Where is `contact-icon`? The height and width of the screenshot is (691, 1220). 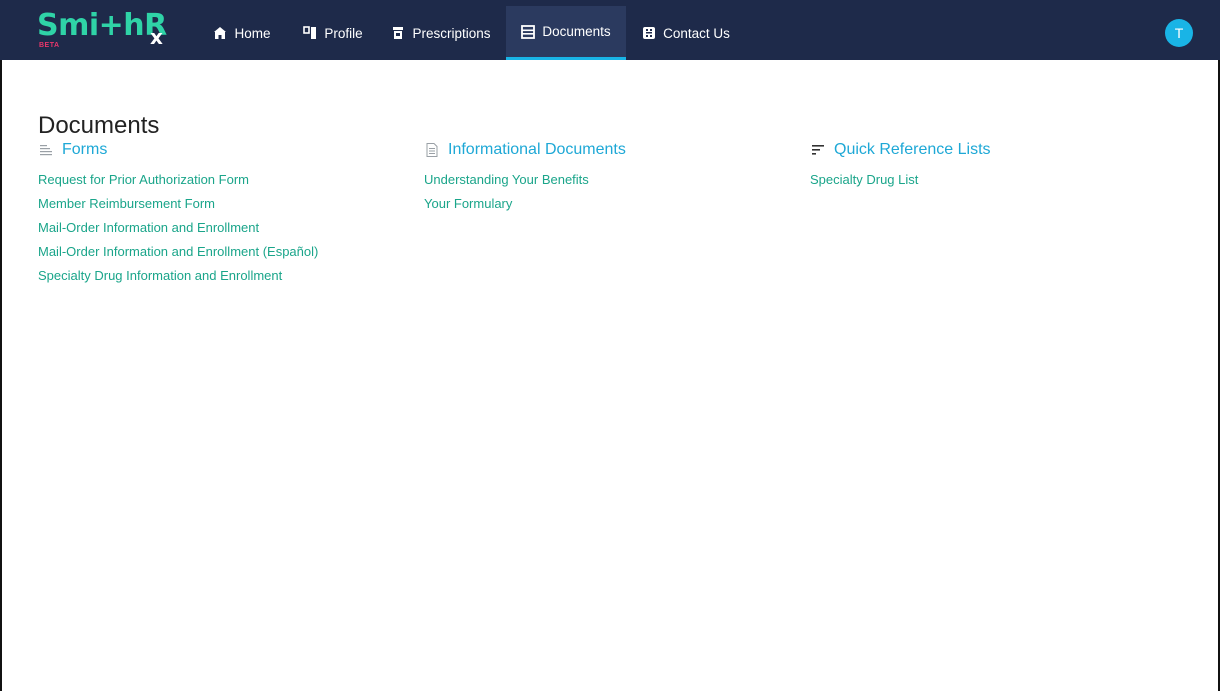
contact-icon is located at coordinates (649, 33).